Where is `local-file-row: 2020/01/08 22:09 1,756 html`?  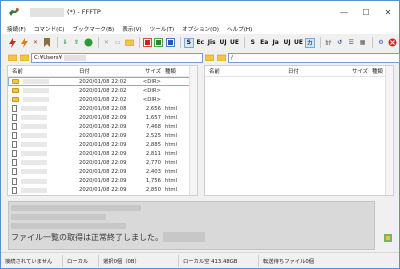
local-file-row: 2020/01/08 22:09 1,756 html is located at coordinates (102, 181).